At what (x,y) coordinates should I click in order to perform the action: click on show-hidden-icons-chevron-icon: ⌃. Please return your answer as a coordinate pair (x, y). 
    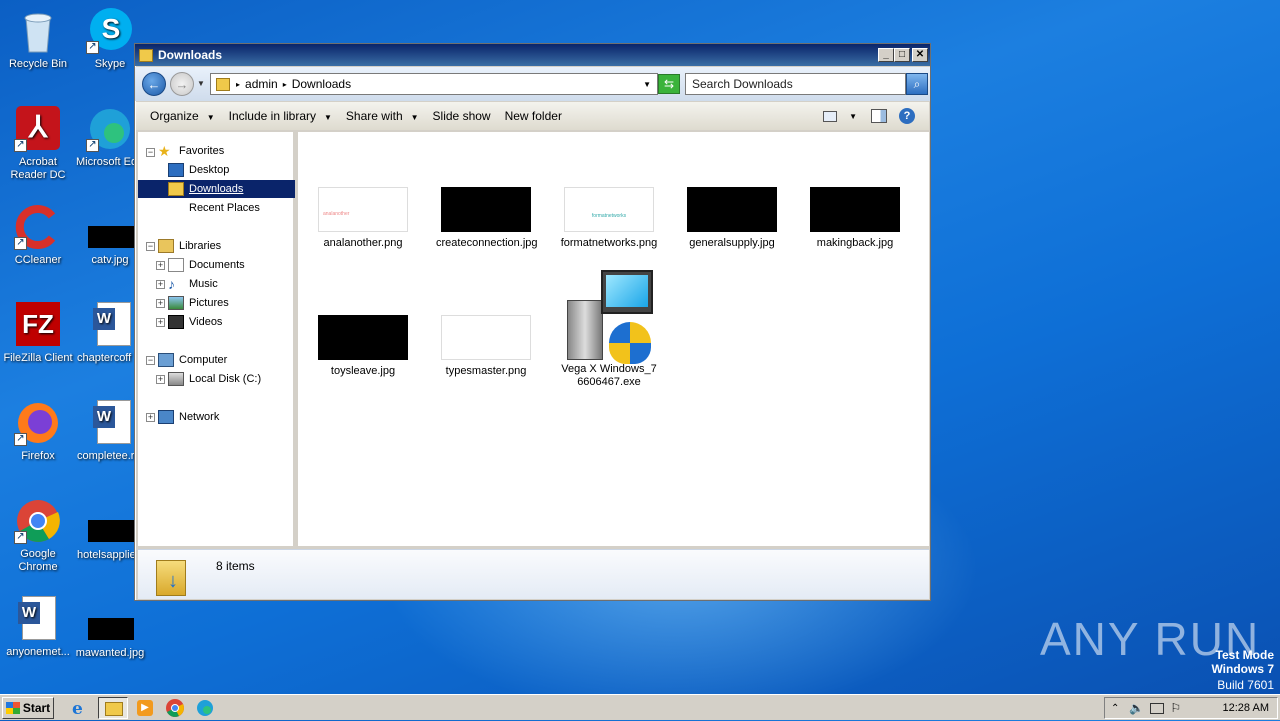
    Looking at the image, I should click on (1115, 708).